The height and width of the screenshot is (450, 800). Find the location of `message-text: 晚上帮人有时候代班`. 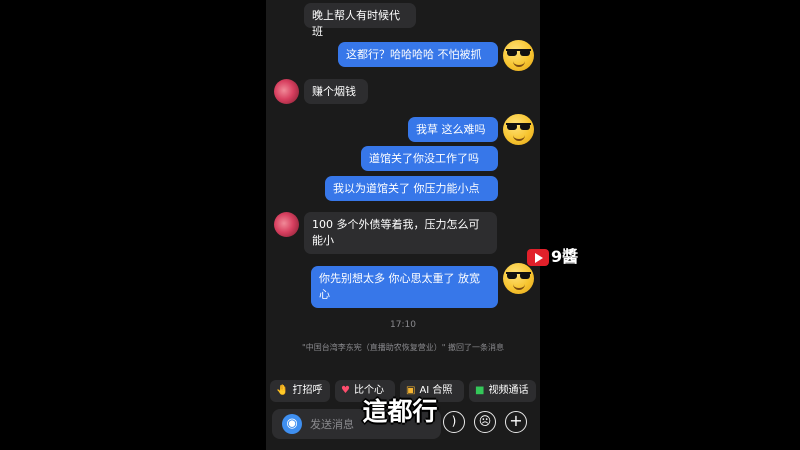

message-text: 晚上帮人有时候代班 is located at coordinates (356, 23).